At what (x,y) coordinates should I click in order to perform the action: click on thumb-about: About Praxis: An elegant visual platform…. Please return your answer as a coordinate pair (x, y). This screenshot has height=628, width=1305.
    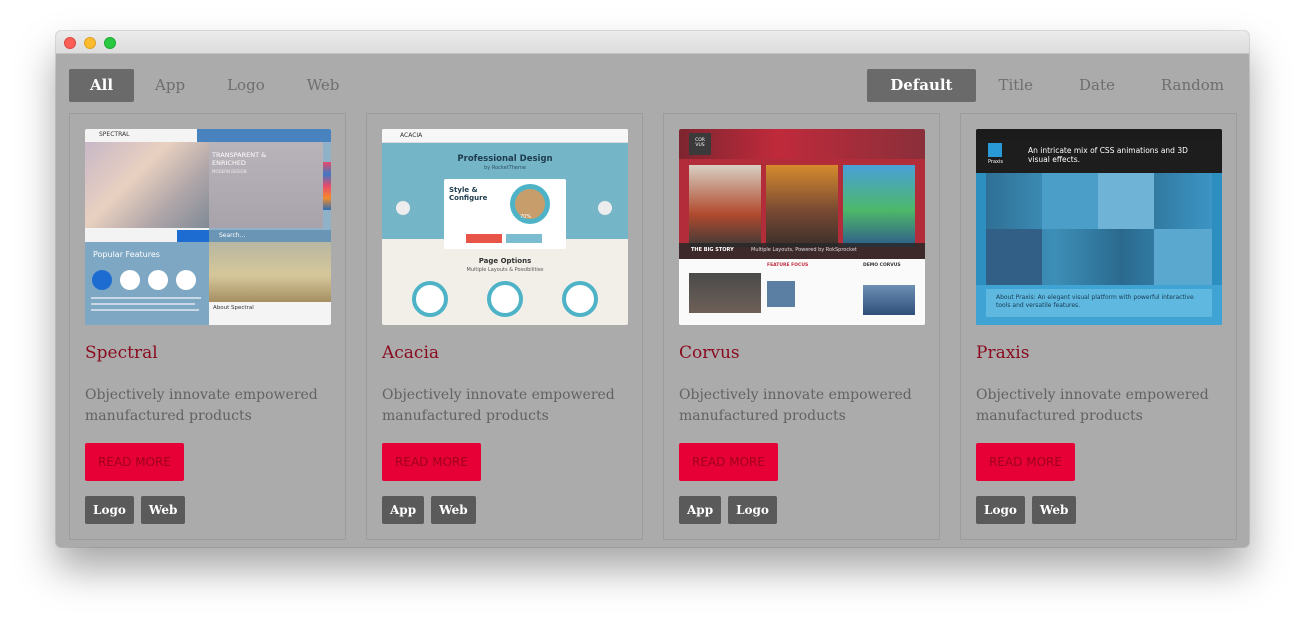
    Looking at the image, I should click on (1095, 301).